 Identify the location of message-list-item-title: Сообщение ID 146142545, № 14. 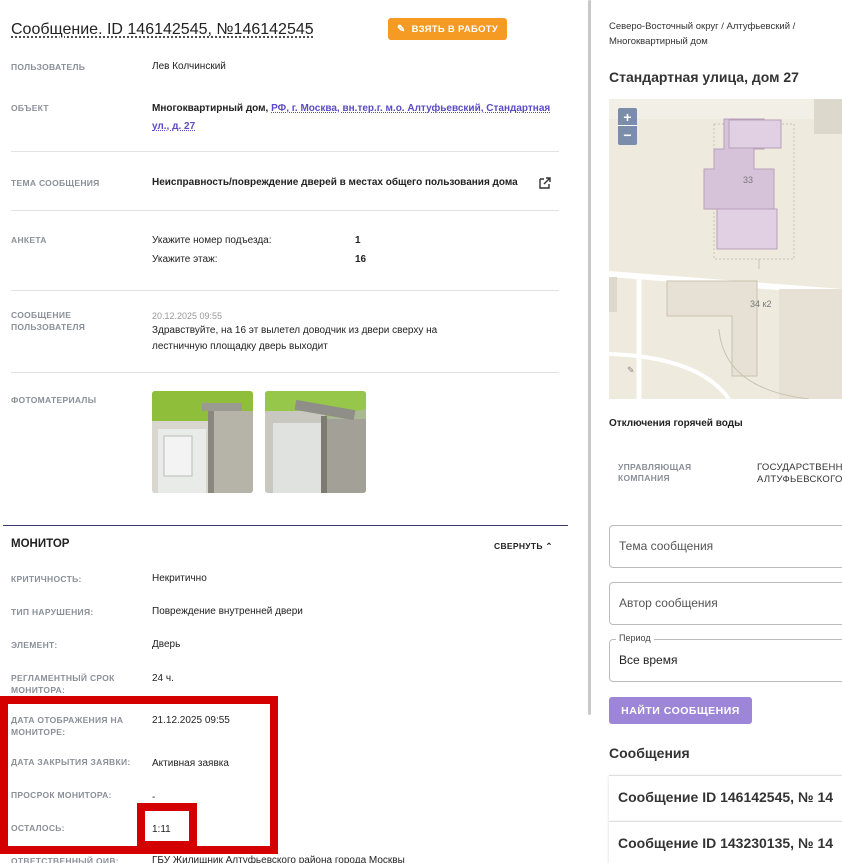
(726, 797).